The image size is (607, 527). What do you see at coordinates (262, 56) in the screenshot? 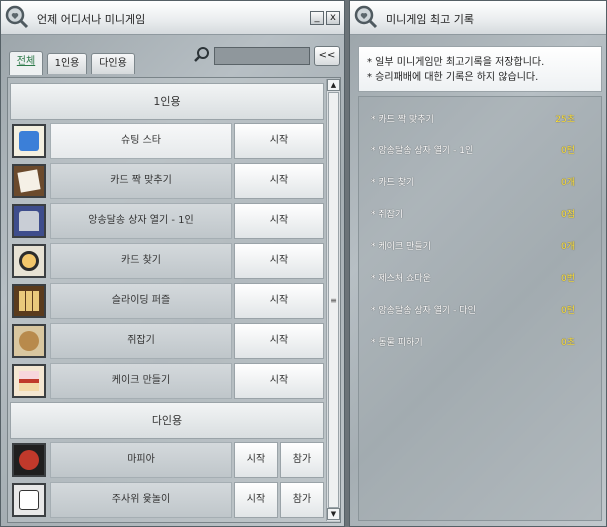
I see `search-input` at bounding box center [262, 56].